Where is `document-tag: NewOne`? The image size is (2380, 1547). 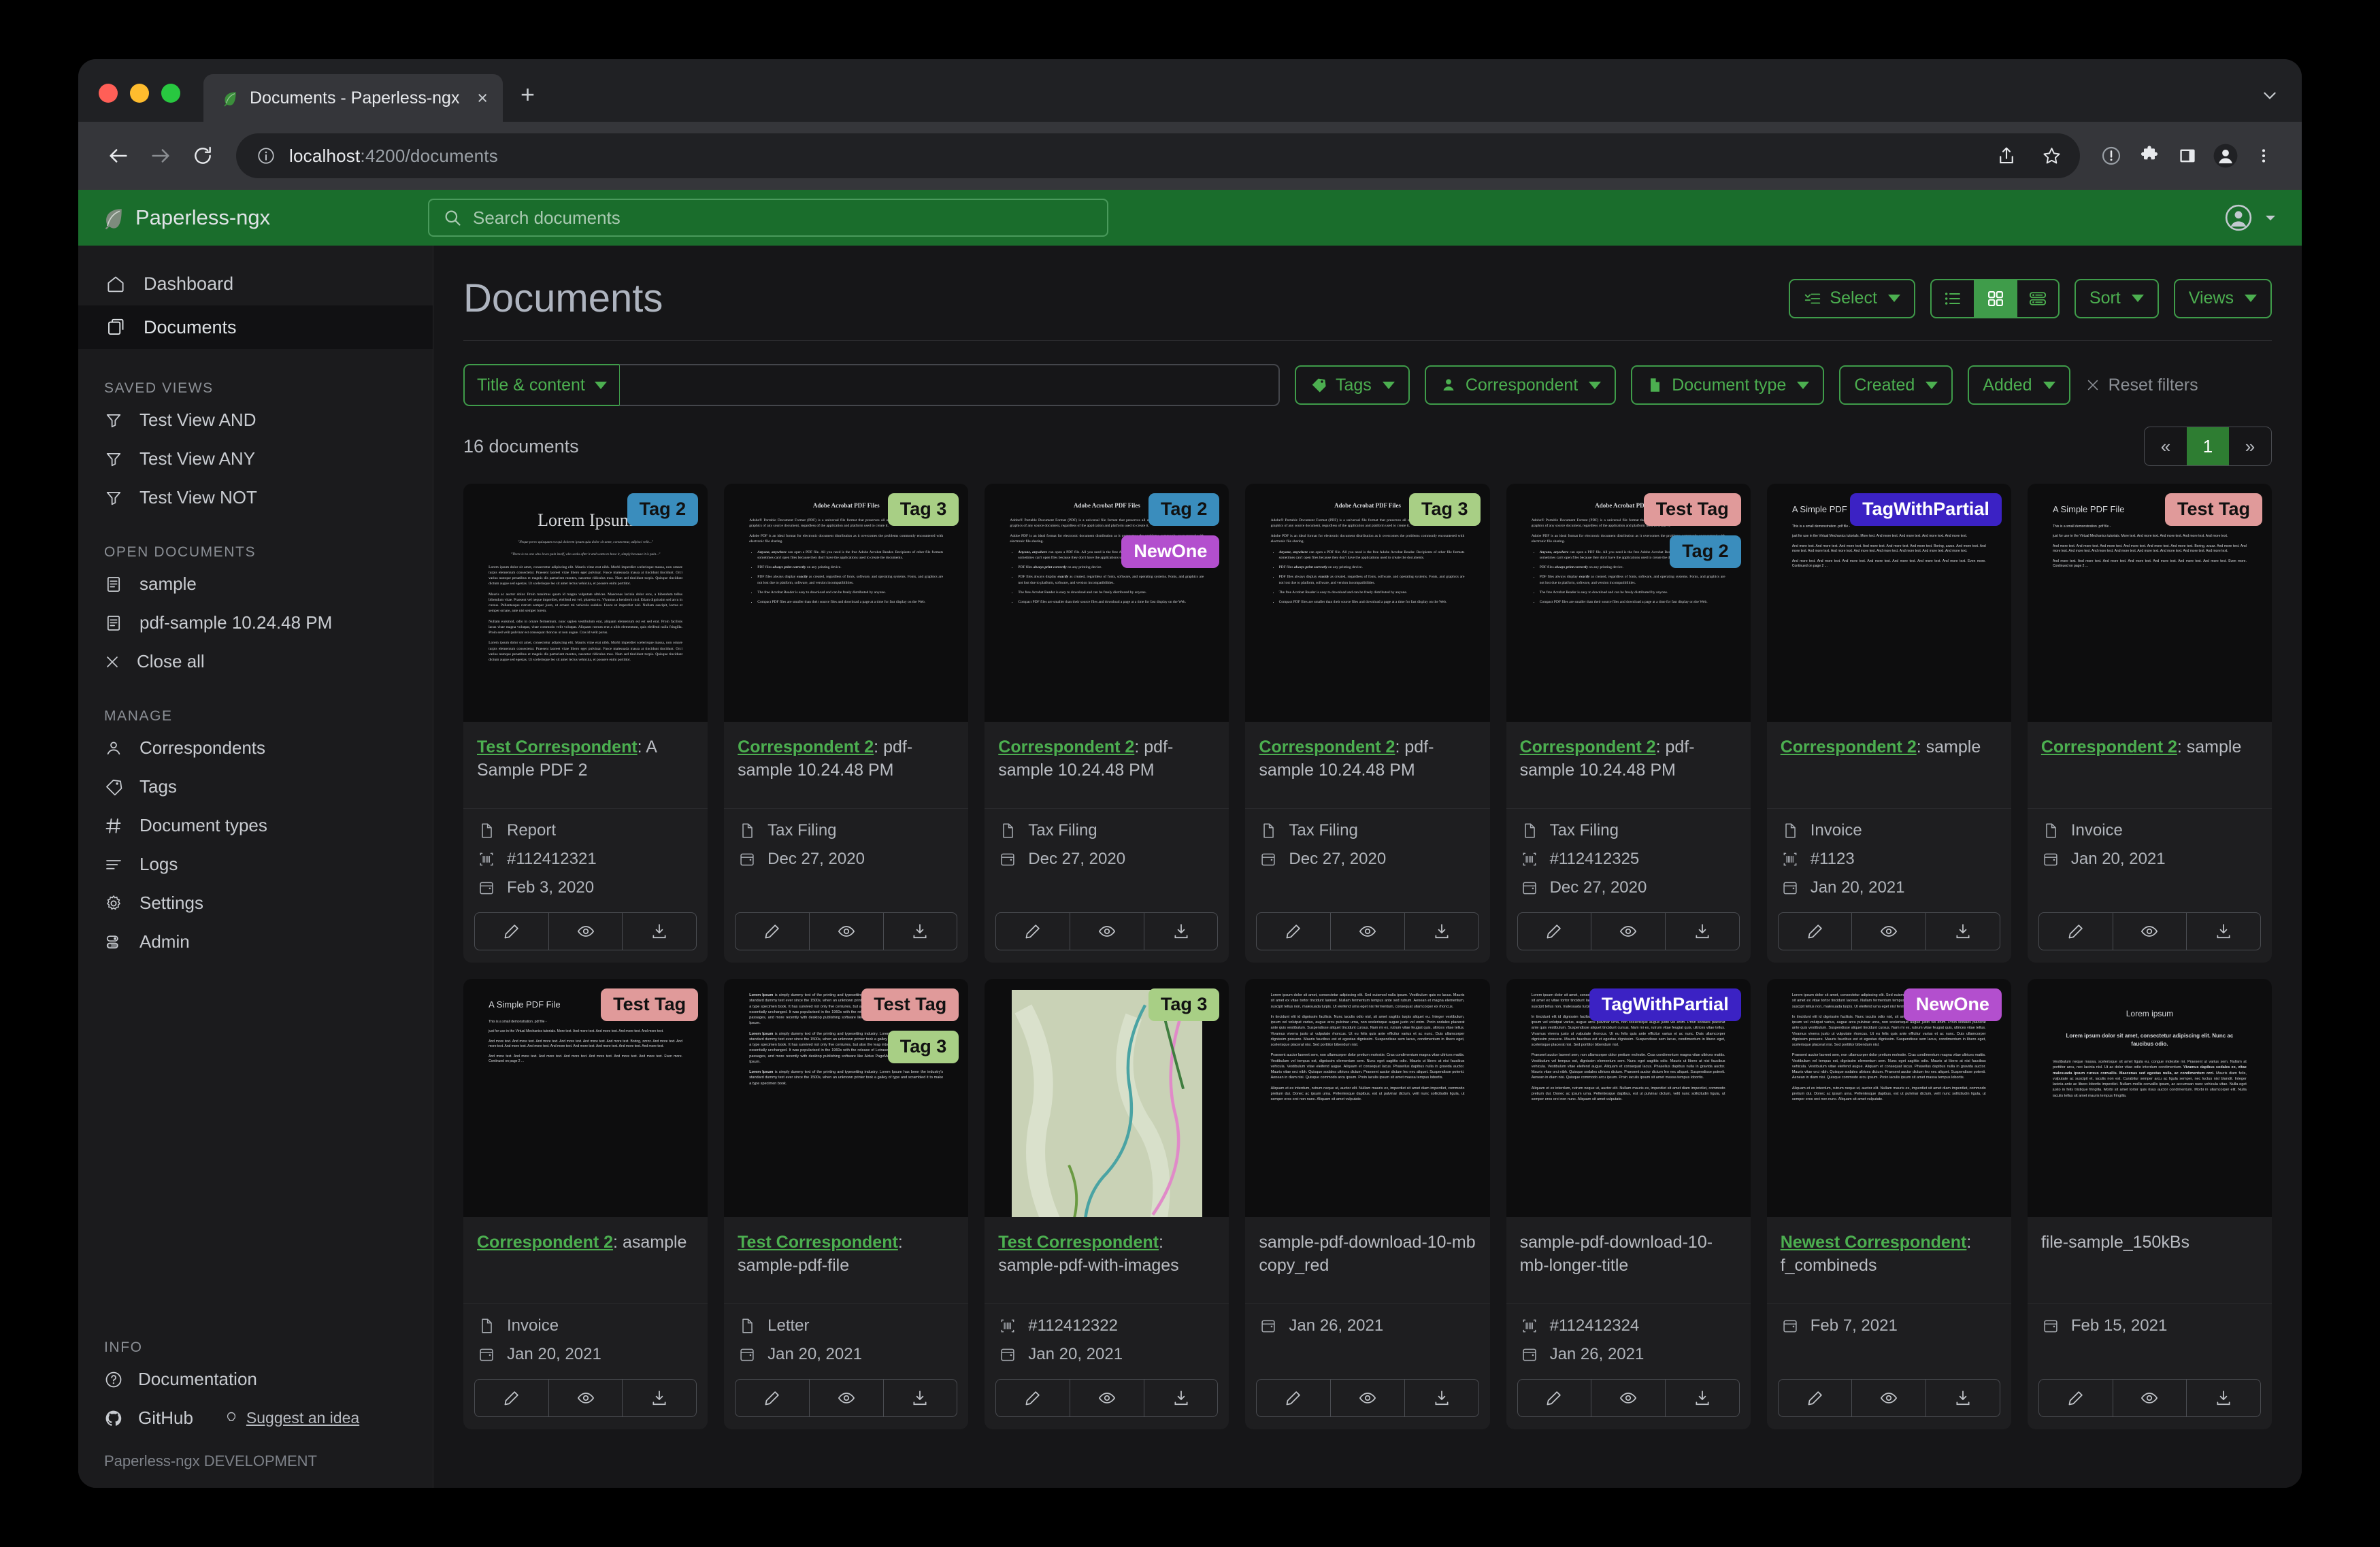
document-tag: NewOne is located at coordinates (1170, 551).